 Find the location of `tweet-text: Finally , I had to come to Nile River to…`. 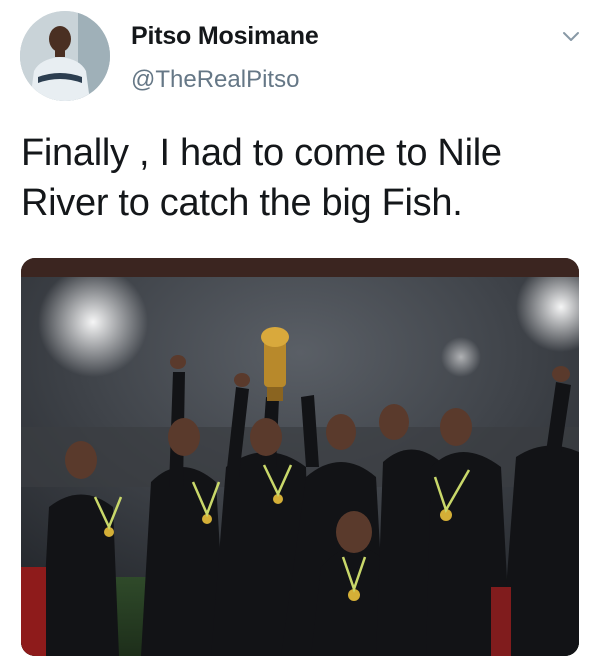

tweet-text: Finally , I had to come to Nile River to… is located at coordinates (301, 178).